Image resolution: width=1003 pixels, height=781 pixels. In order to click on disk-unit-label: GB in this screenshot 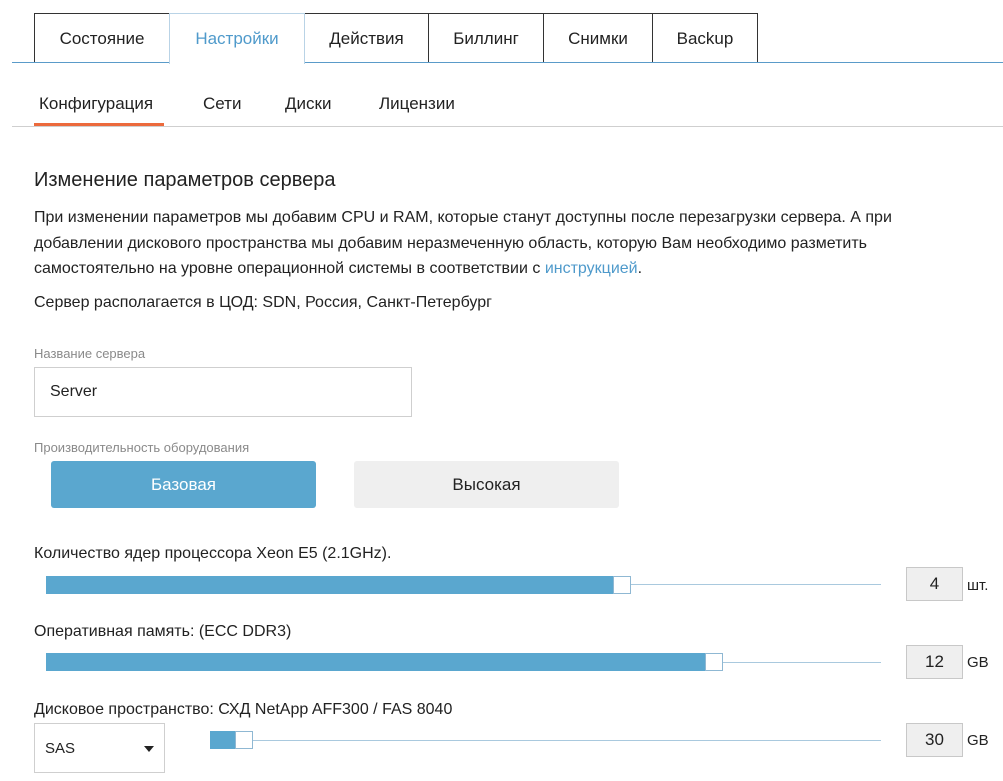, I will do `click(978, 740)`.